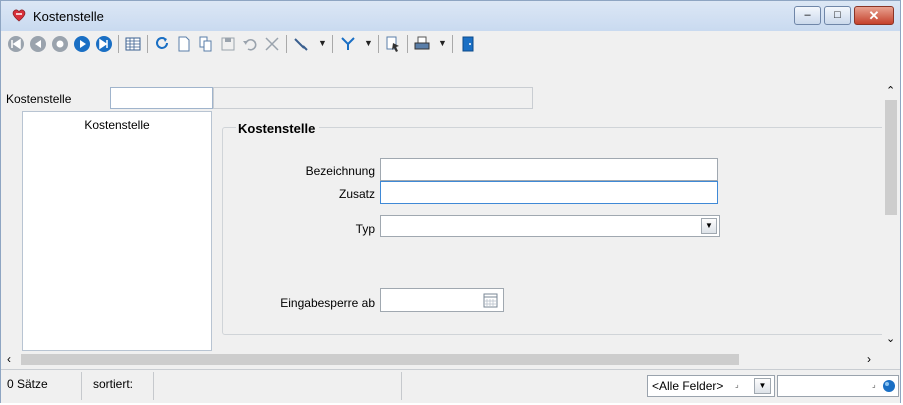  I want to click on record-list-header: Kostenstelle, so click(117, 125).